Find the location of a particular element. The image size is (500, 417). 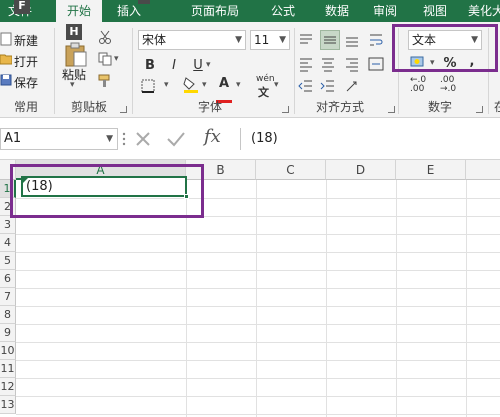

align-middle-icon is located at coordinates (330, 40).